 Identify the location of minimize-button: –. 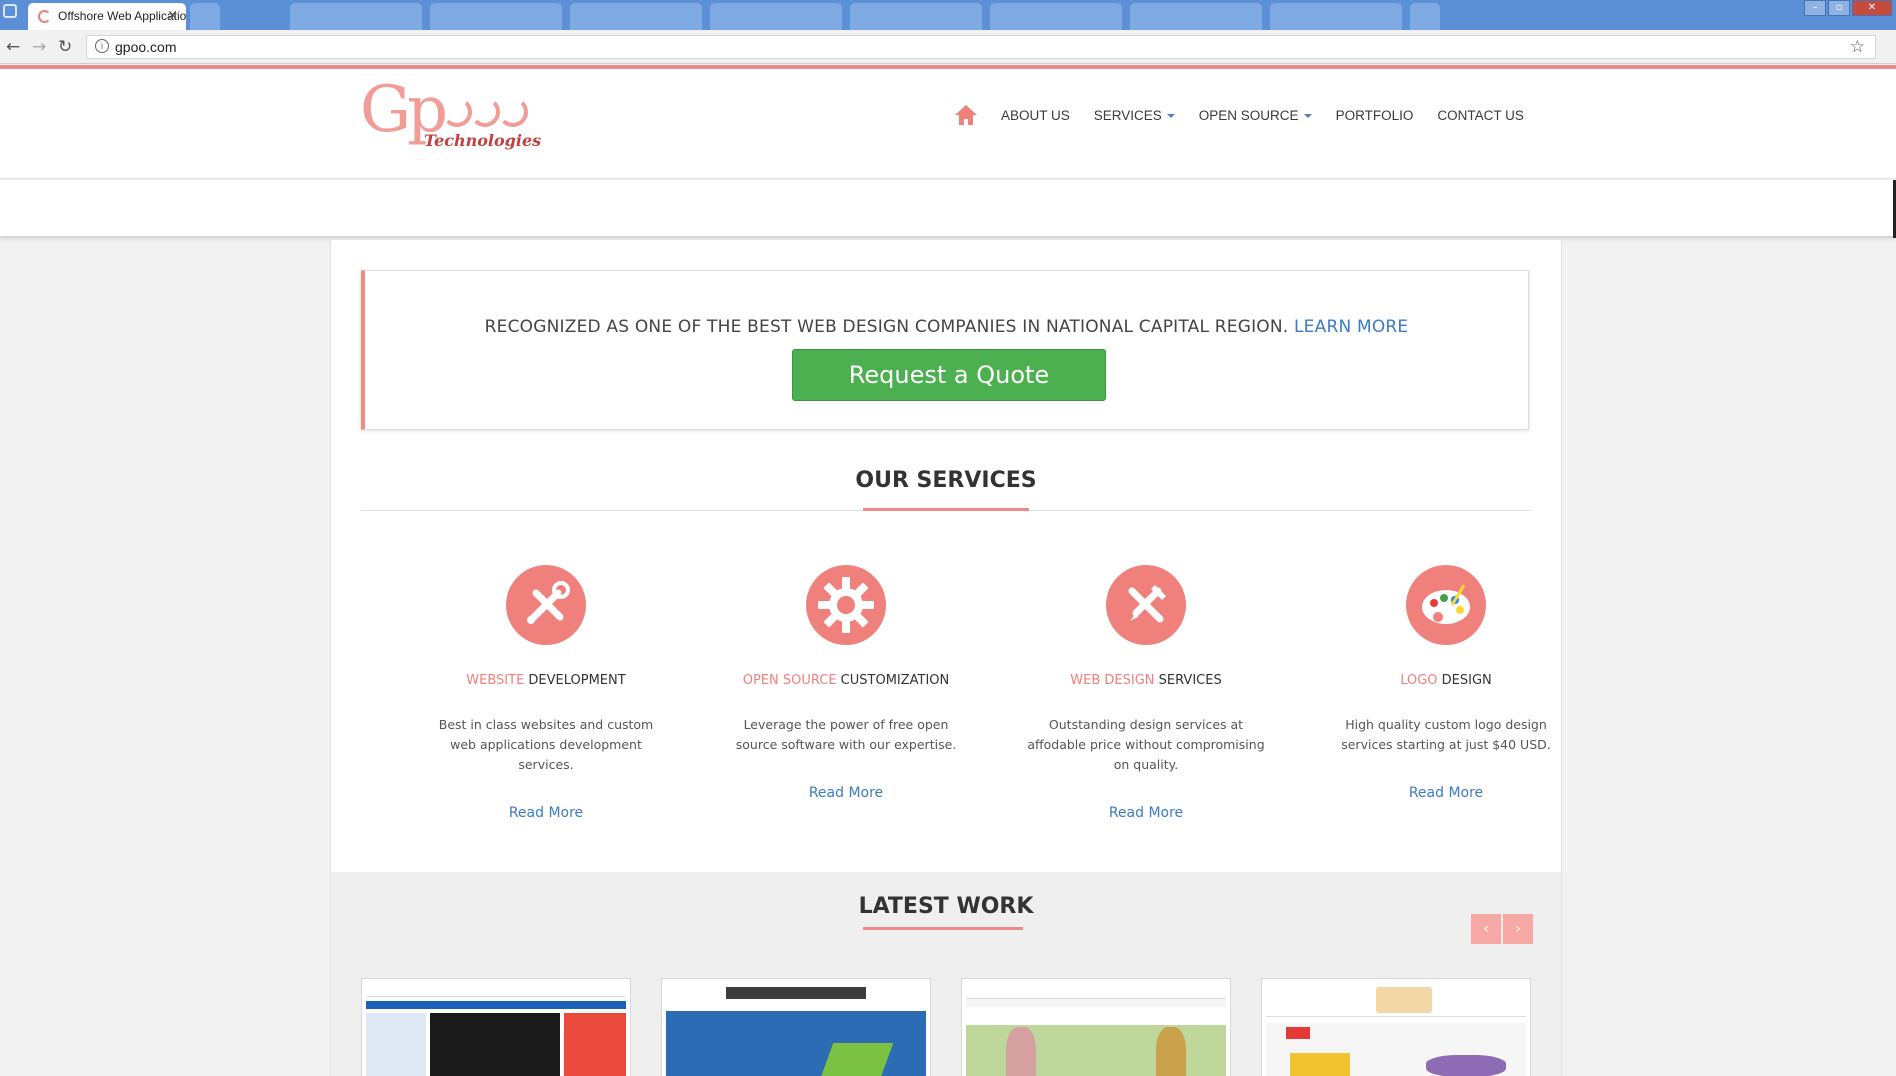
(1815, 8).